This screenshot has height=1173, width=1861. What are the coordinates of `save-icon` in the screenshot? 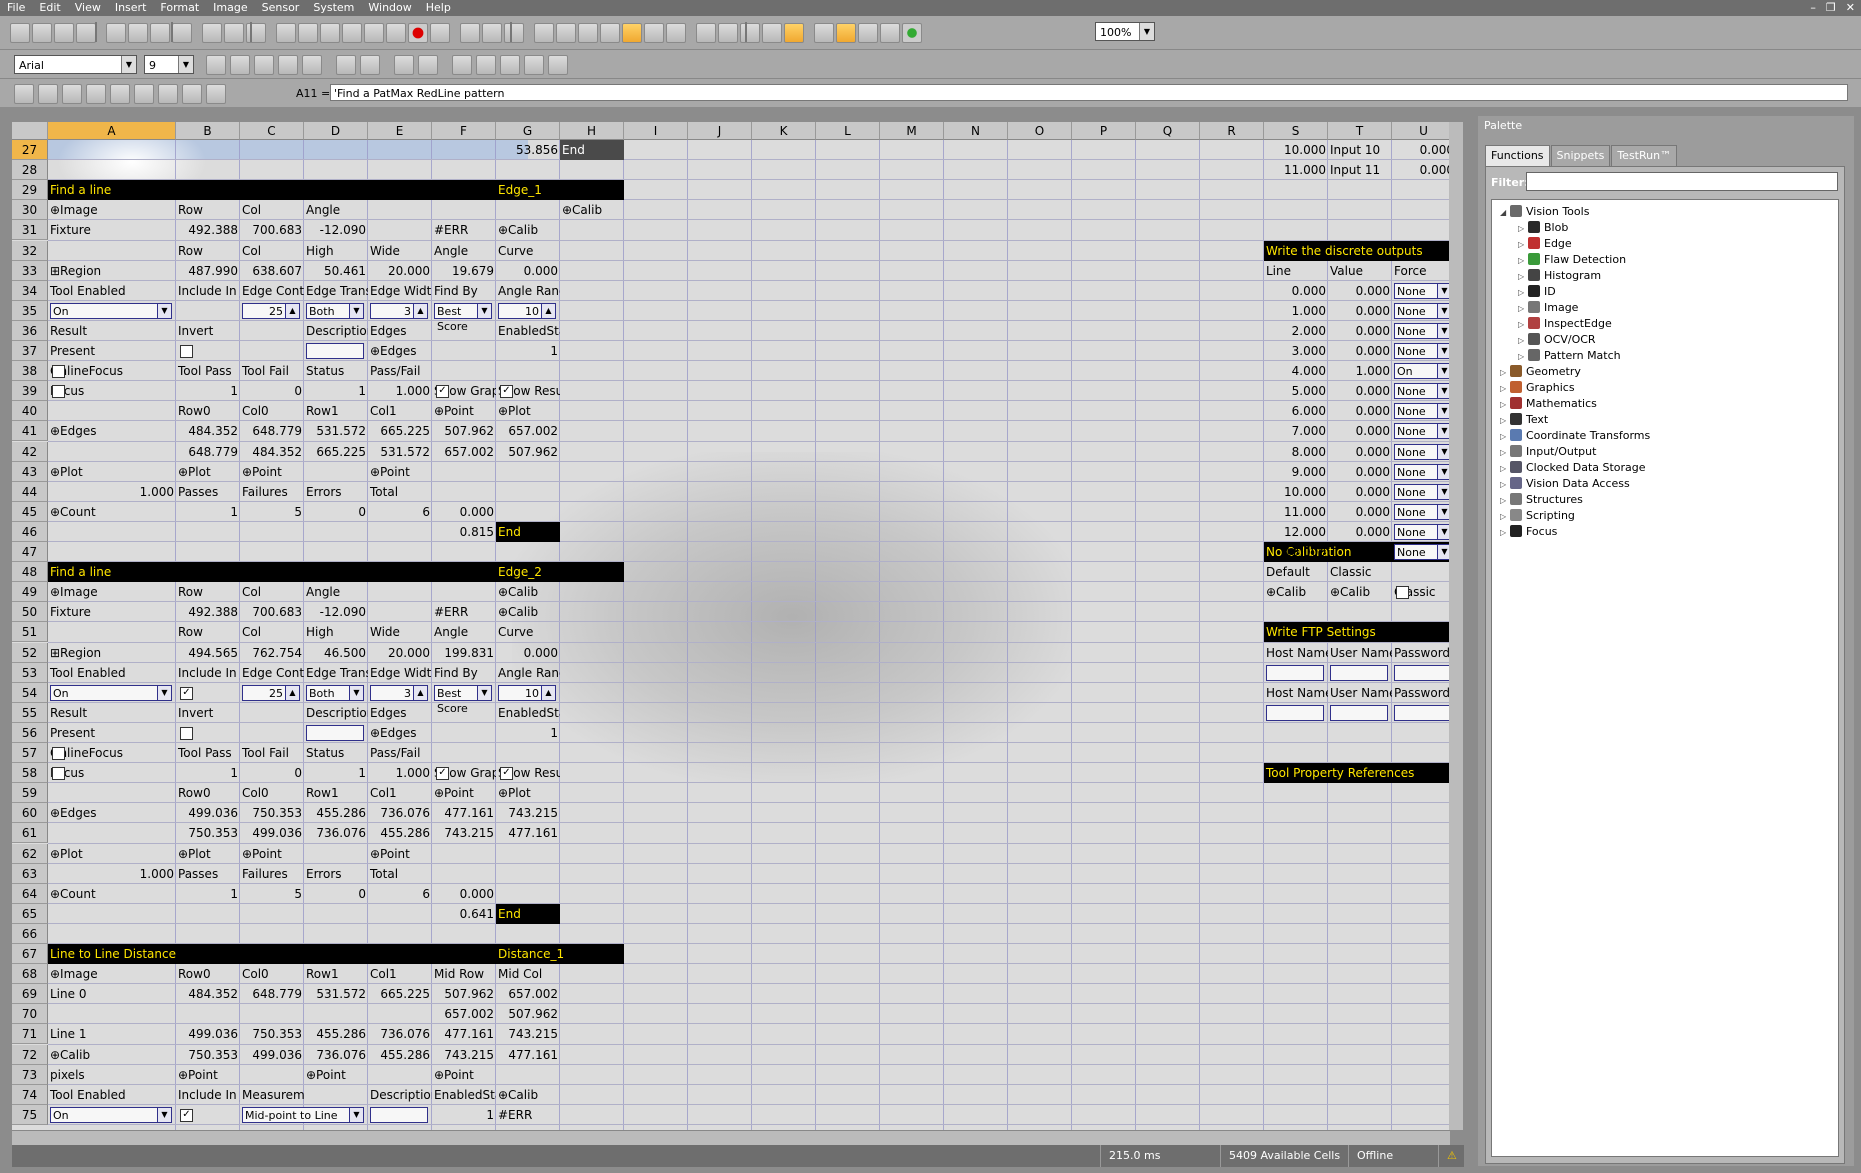 It's located at (64, 33).